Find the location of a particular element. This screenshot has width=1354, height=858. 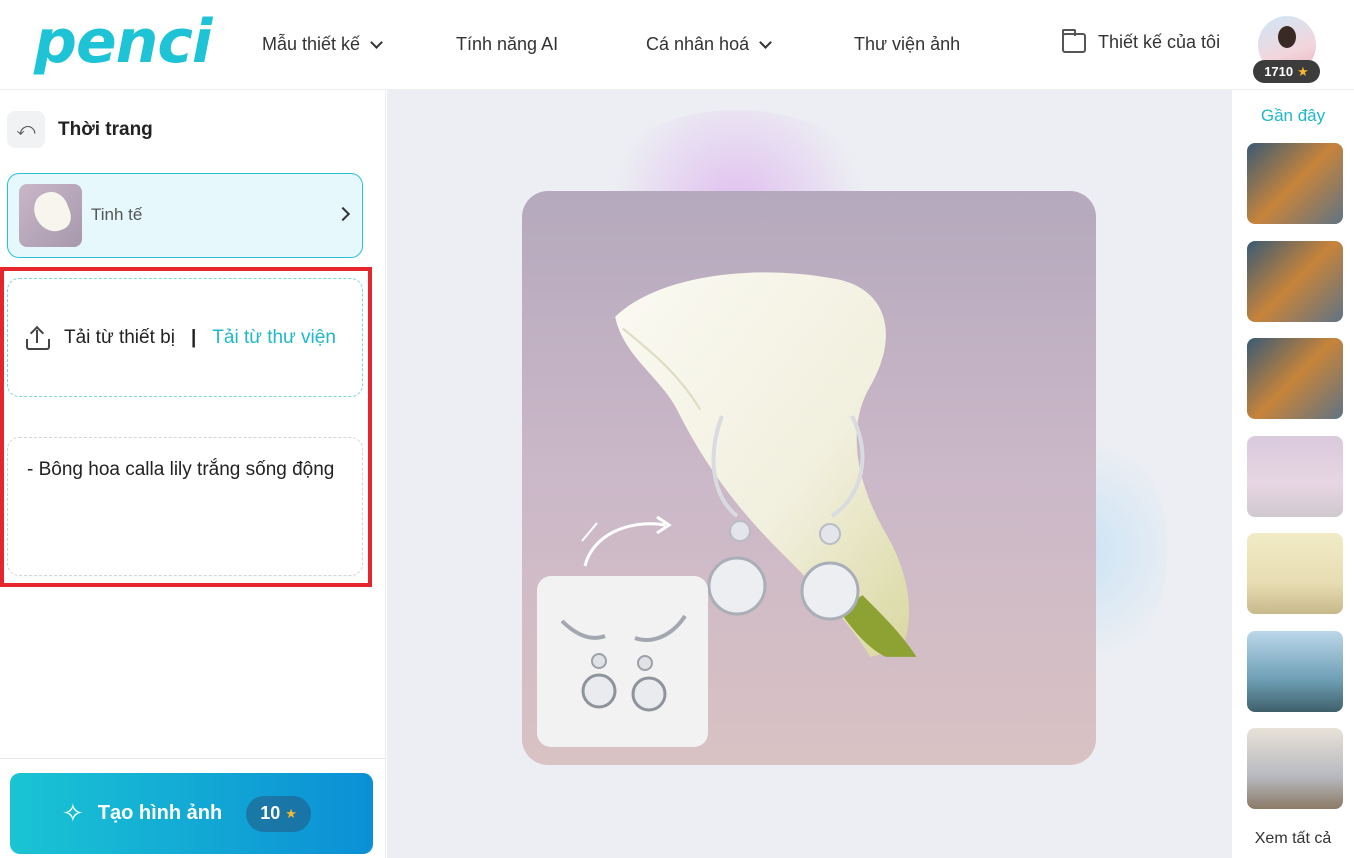

nav-ai-features: Tính năng AI is located at coordinates (507, 44).